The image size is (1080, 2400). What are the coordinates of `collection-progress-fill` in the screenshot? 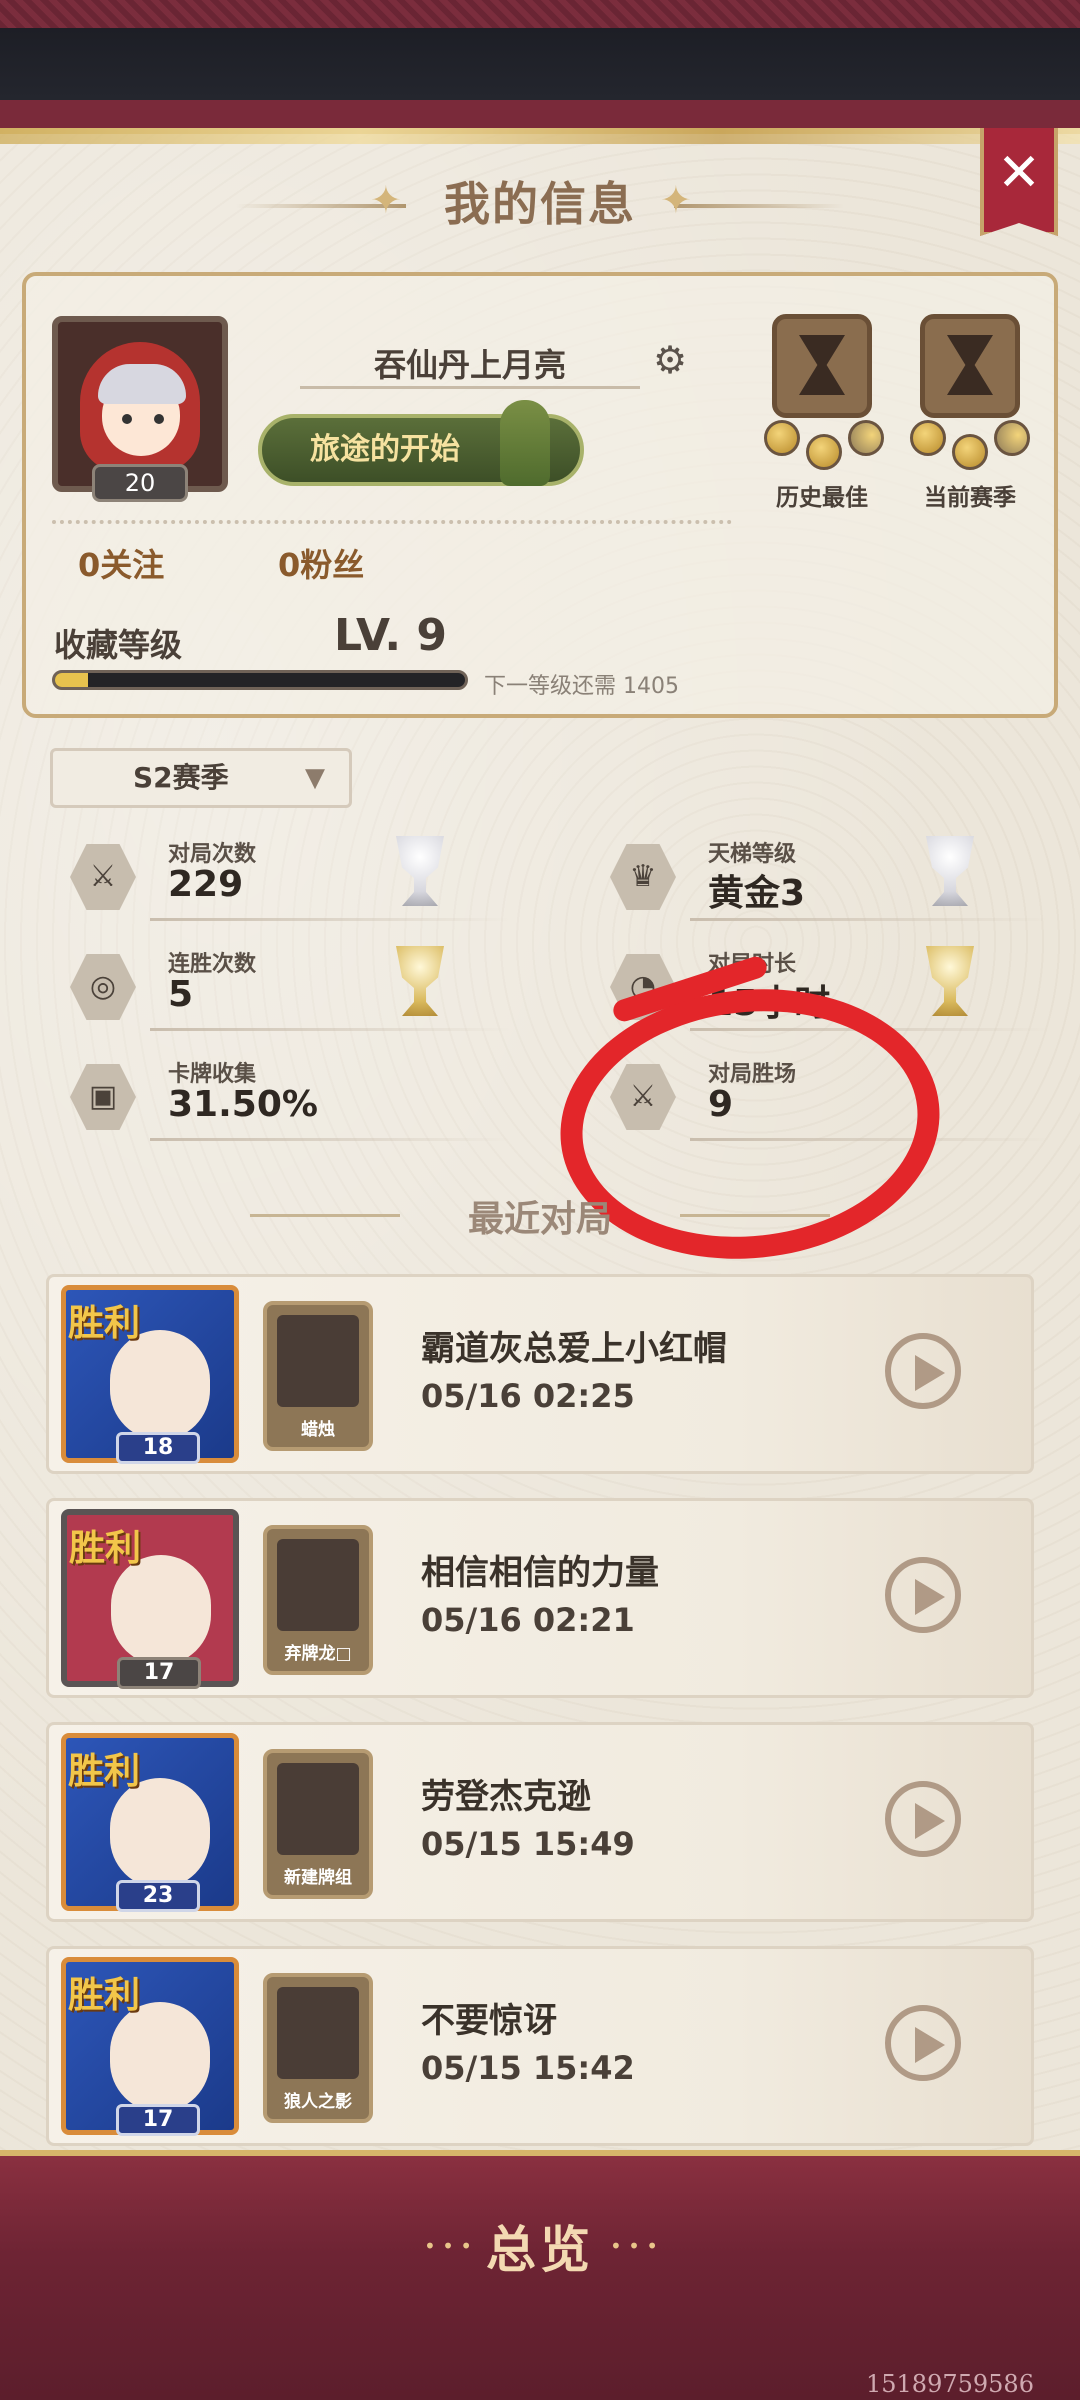 It's located at (71, 680).